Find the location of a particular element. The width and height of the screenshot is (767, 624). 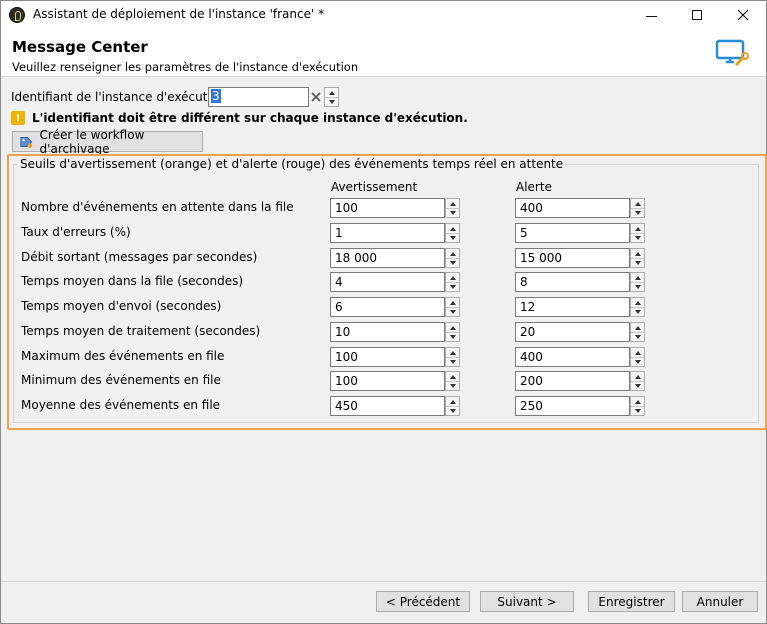

close-icon is located at coordinates (743, 15).